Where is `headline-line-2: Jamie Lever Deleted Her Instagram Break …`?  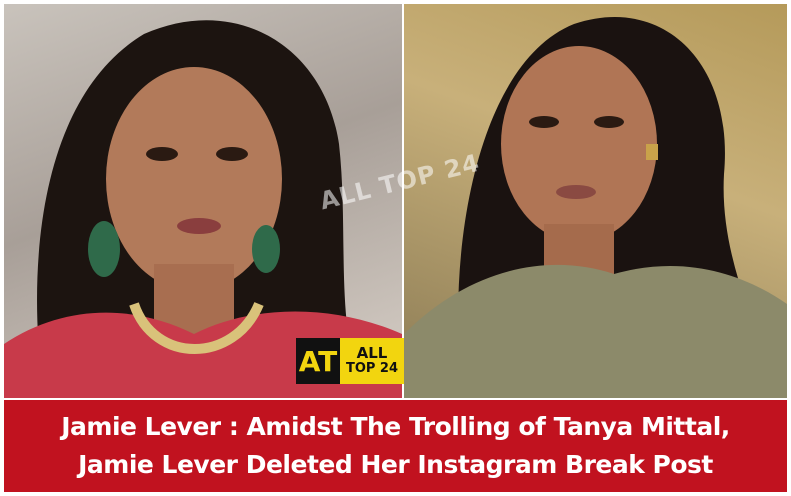 headline-line-2: Jamie Lever Deleted Her Instagram Break … is located at coordinates (395, 464).